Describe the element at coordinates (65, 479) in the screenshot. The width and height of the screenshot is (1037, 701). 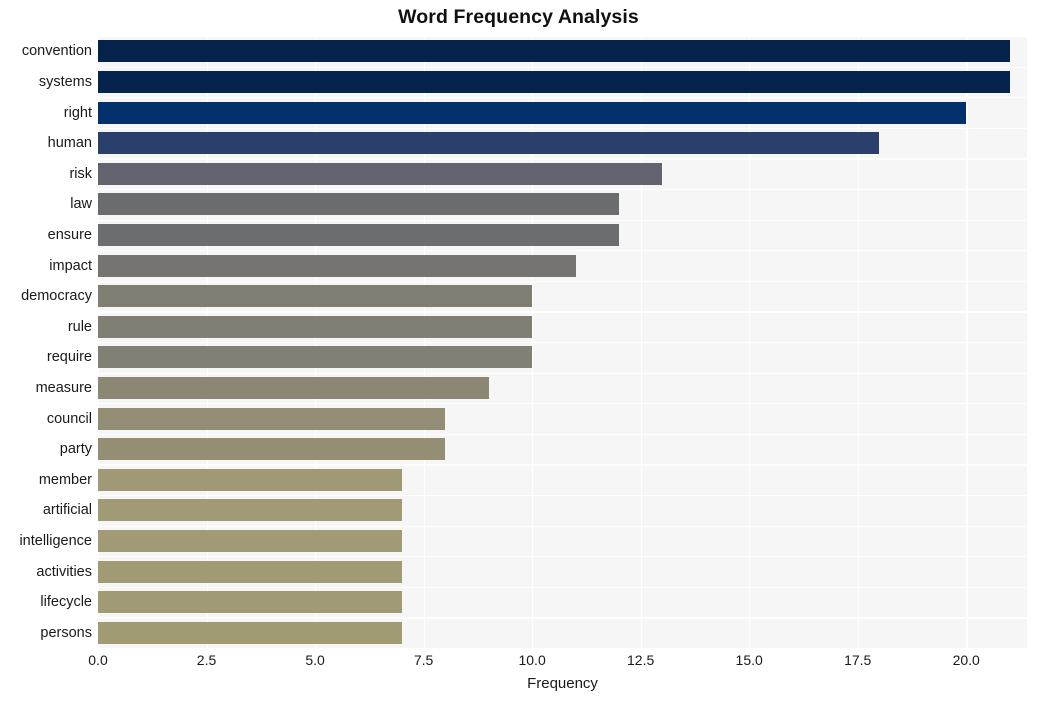
I see `y-axis-tick-label: member` at that location.